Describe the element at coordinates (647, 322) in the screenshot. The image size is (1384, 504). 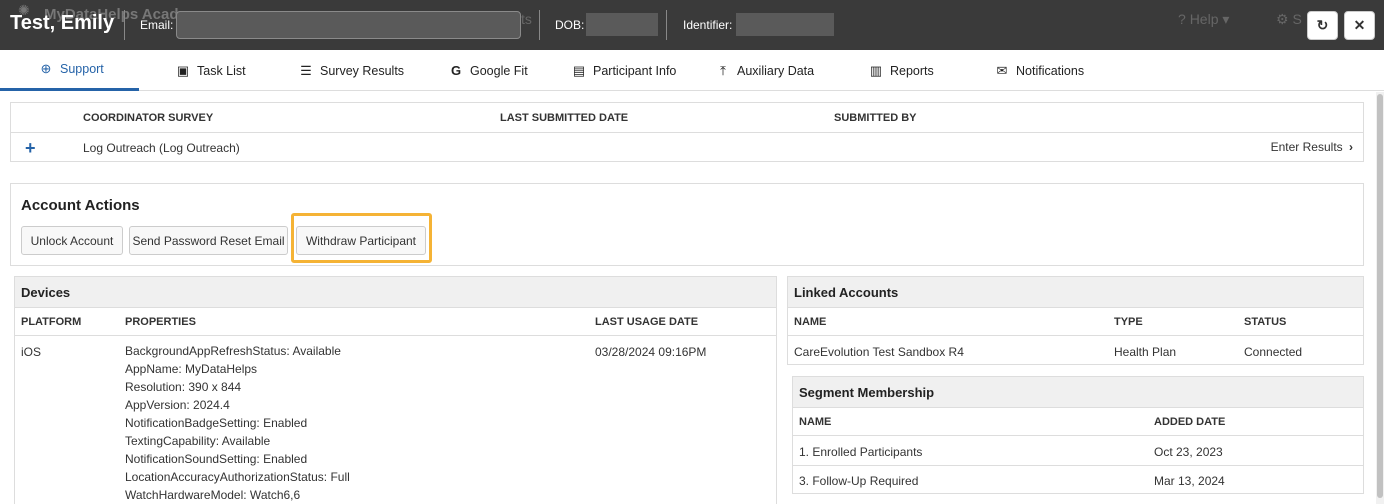
I see `column-header: LAST USAGE DATE` at that location.